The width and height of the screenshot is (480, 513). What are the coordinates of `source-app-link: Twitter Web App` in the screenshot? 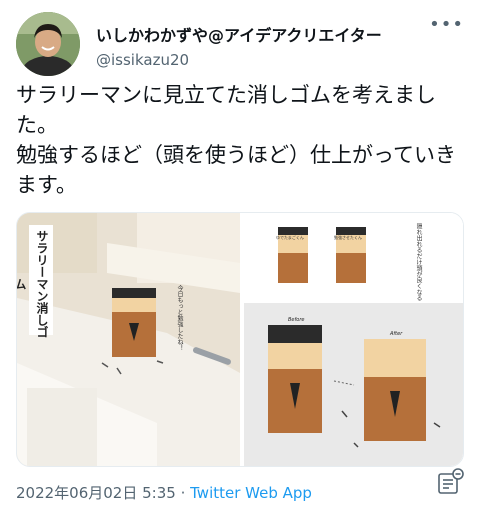 It's located at (251, 493).